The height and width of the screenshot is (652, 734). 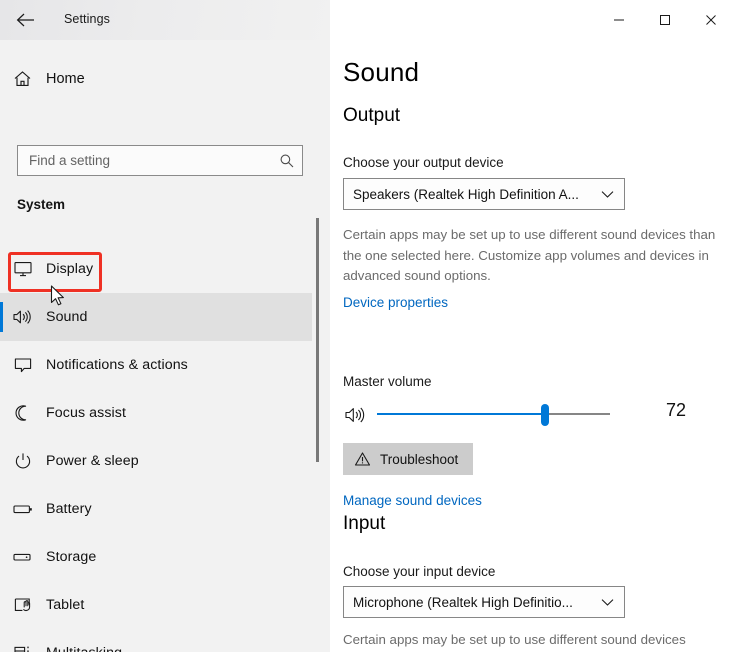 I want to click on close-icon, so click(x=711, y=20).